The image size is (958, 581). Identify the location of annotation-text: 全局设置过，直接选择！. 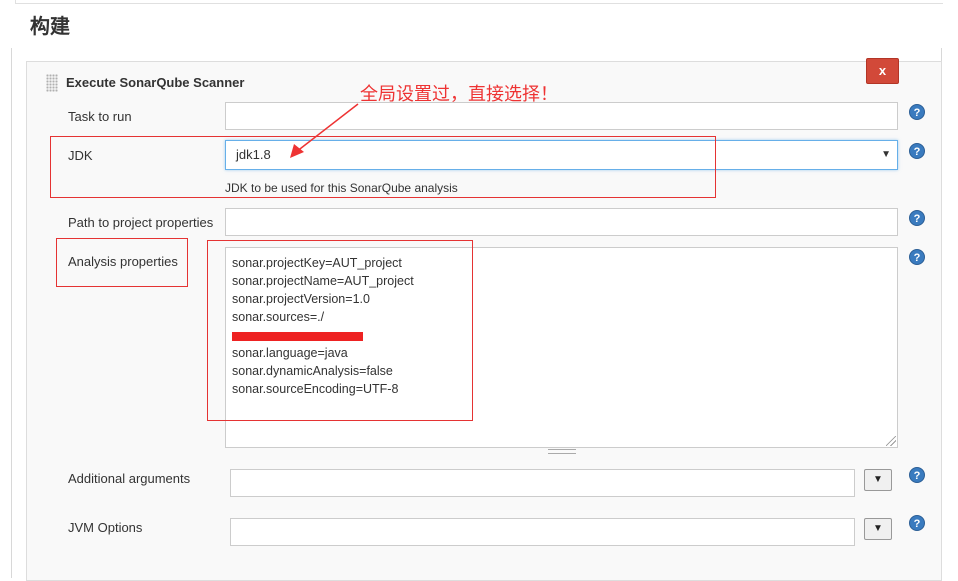
(459, 94).